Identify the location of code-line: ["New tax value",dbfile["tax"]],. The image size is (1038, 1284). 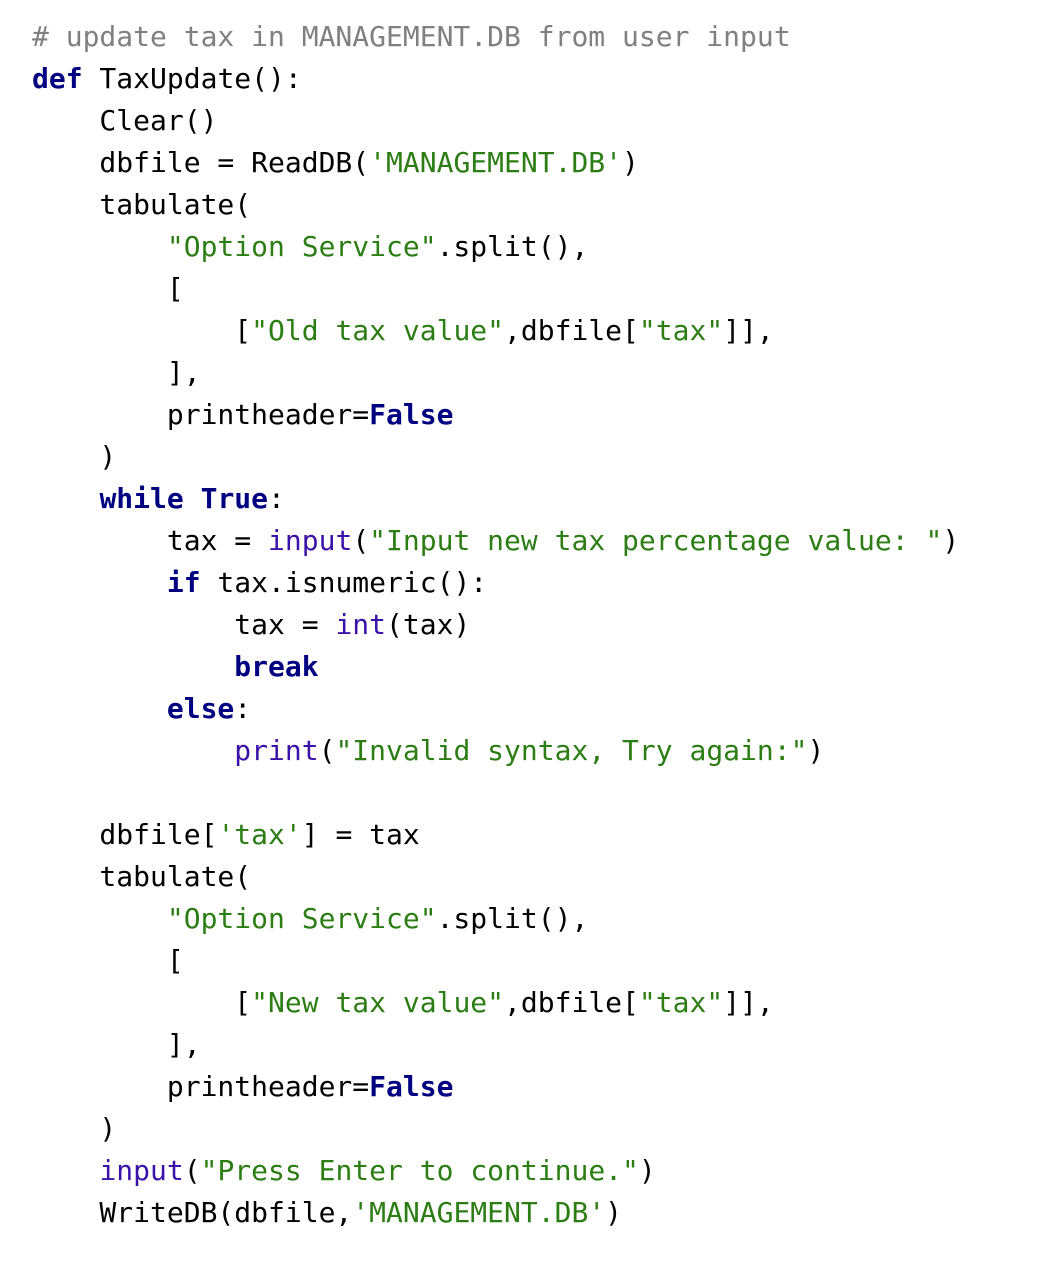
(527, 1003).